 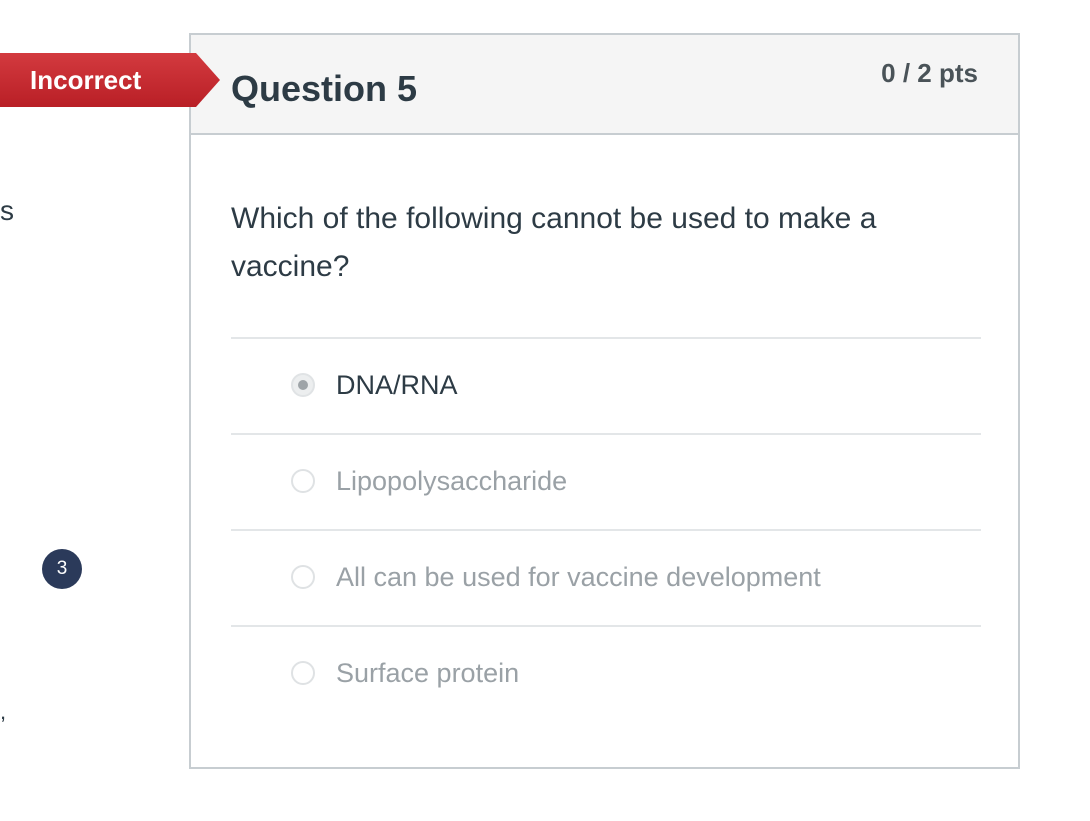 What do you see at coordinates (7, 210) in the screenshot?
I see `left-column-text-fragment: s` at bounding box center [7, 210].